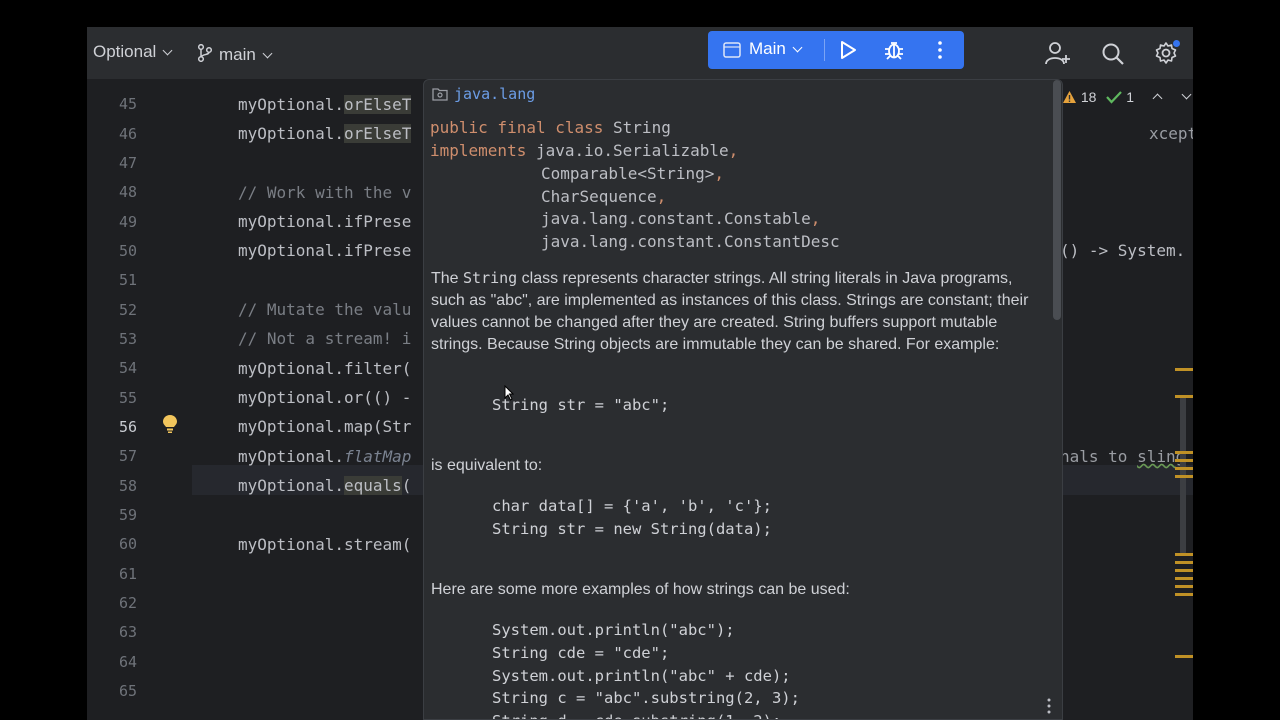 The width and height of the screenshot is (1280, 720). What do you see at coordinates (487, 465) in the screenshot?
I see `doc-text: is equivalent to:` at bounding box center [487, 465].